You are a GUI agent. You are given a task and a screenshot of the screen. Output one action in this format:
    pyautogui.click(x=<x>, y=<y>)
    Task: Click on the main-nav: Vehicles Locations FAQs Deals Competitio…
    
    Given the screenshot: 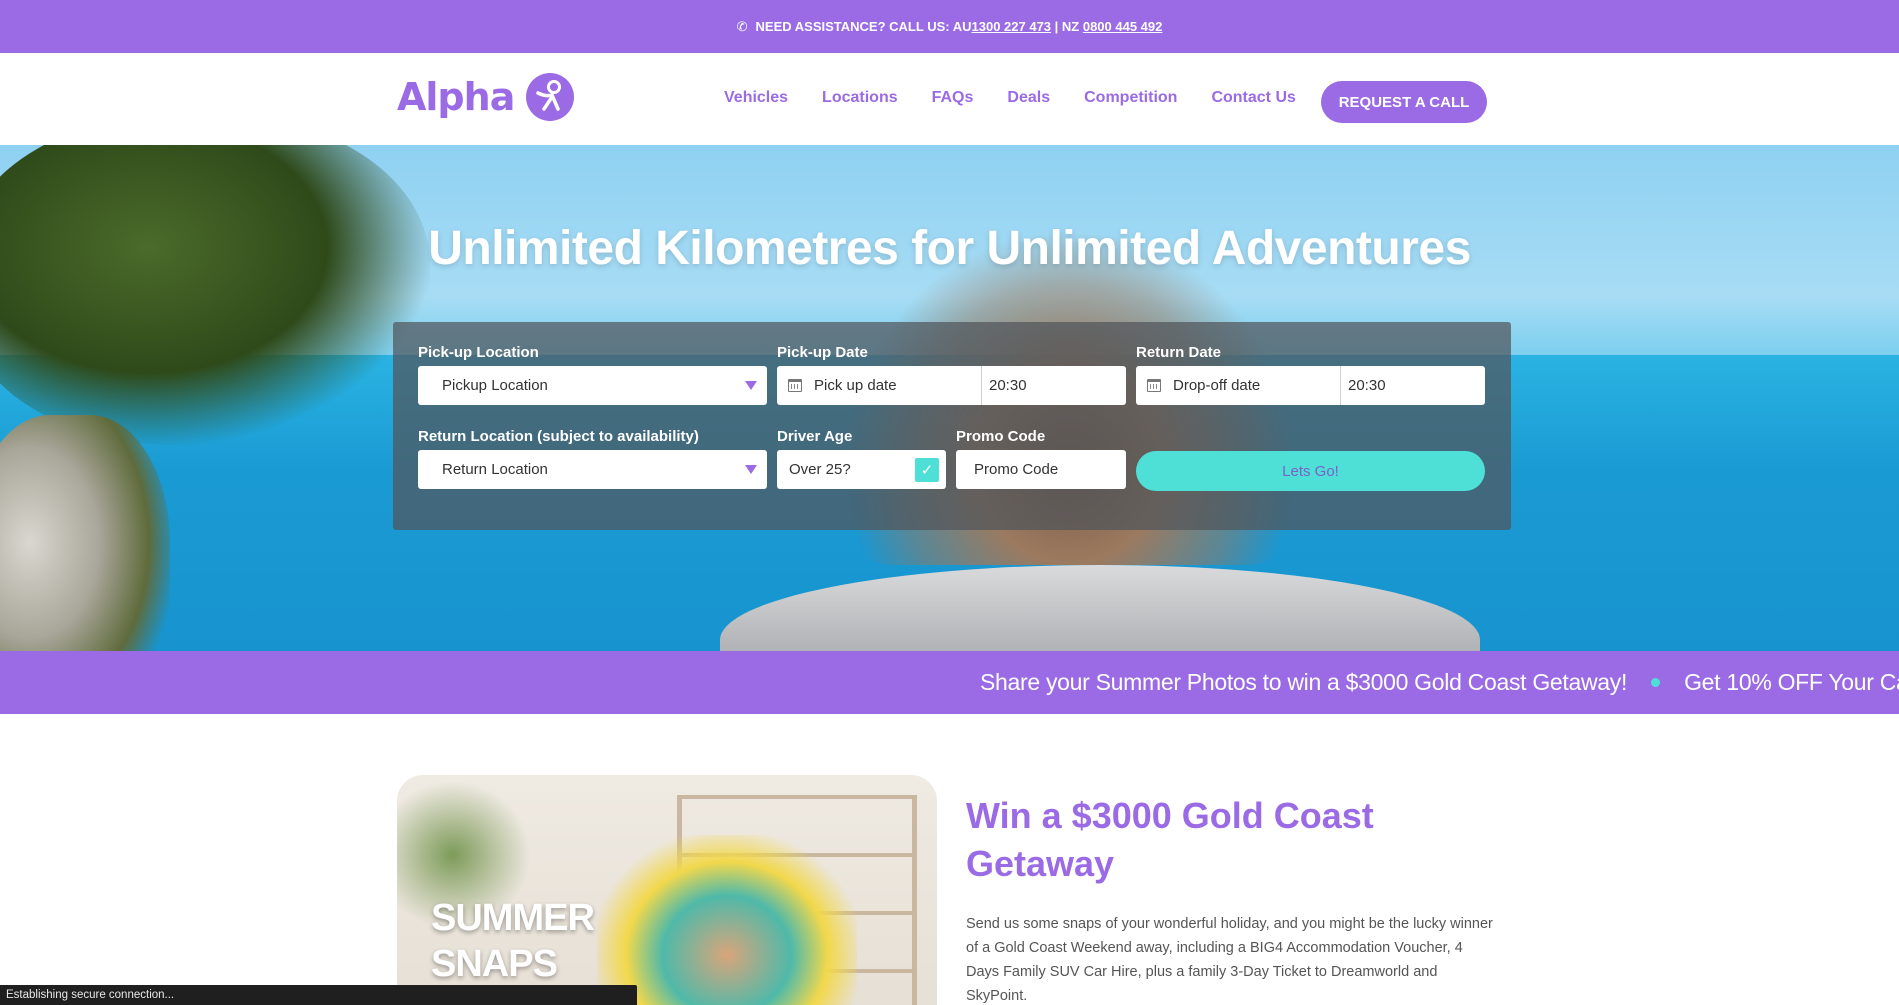 What is the action you would take?
    pyautogui.click(x=1010, y=98)
    